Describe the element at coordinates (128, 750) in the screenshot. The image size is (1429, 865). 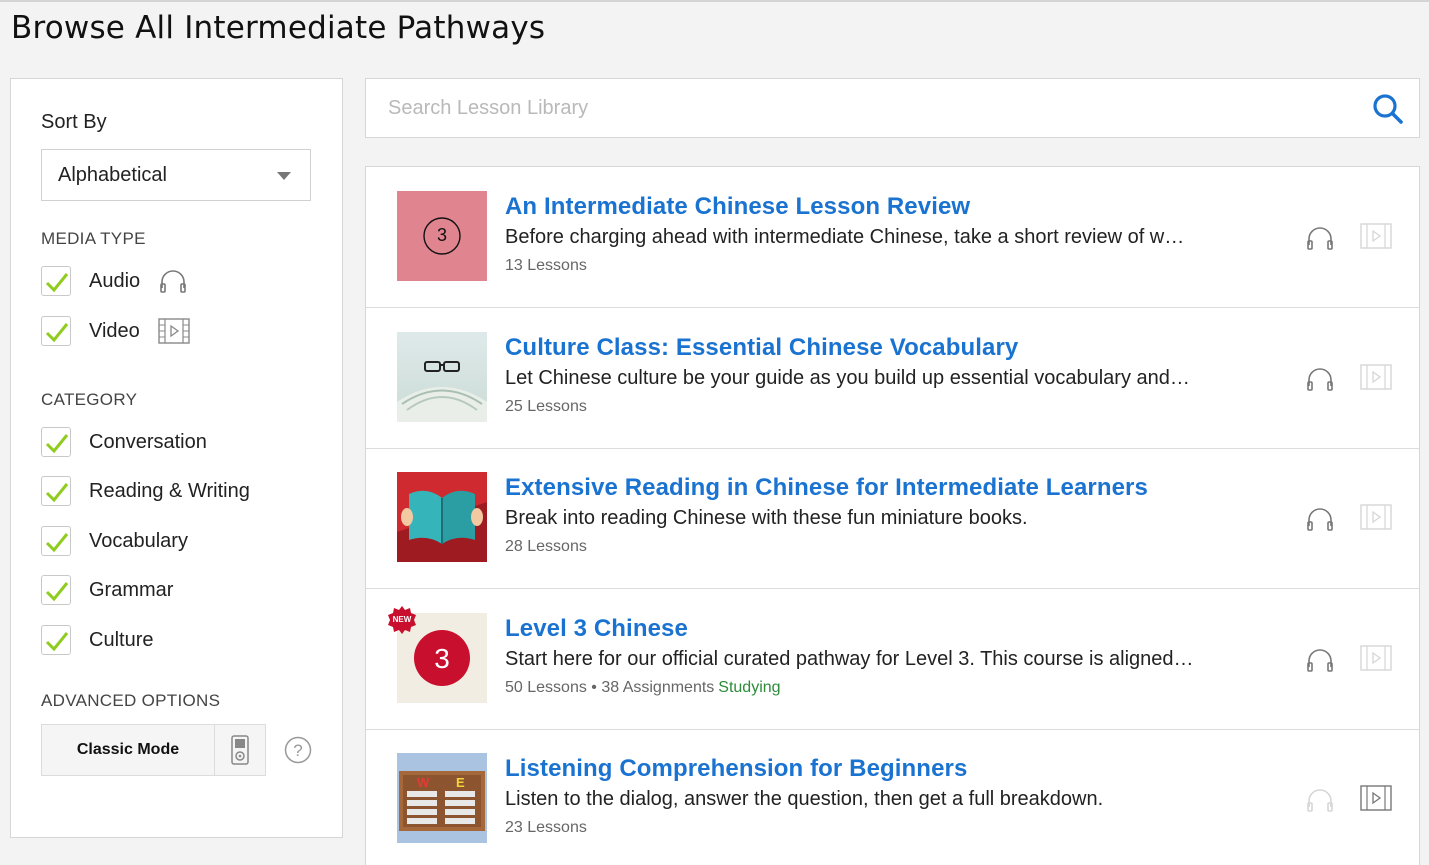
I see `classic-mode-button: Classic Mode` at that location.